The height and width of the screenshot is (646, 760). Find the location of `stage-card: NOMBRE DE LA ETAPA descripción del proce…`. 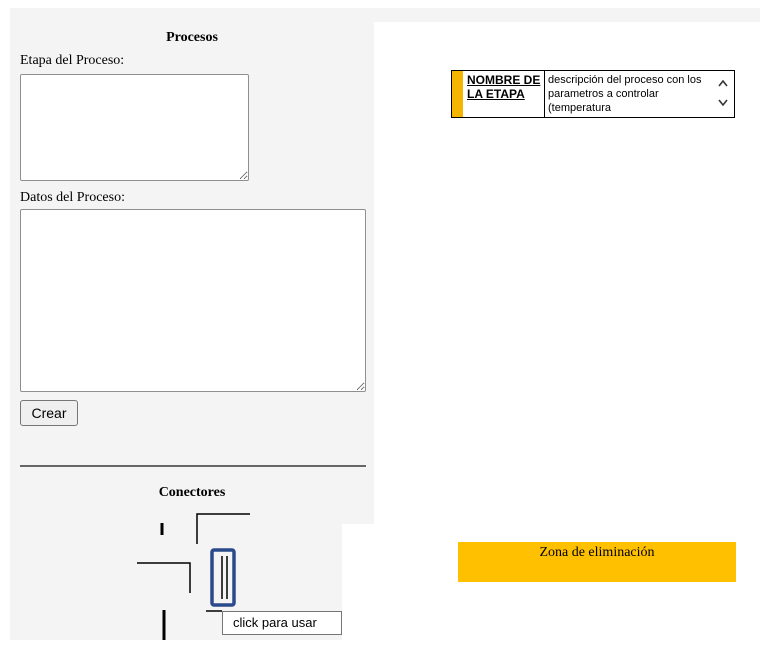

stage-card: NOMBRE DE LA ETAPA descripción del proce… is located at coordinates (593, 94).